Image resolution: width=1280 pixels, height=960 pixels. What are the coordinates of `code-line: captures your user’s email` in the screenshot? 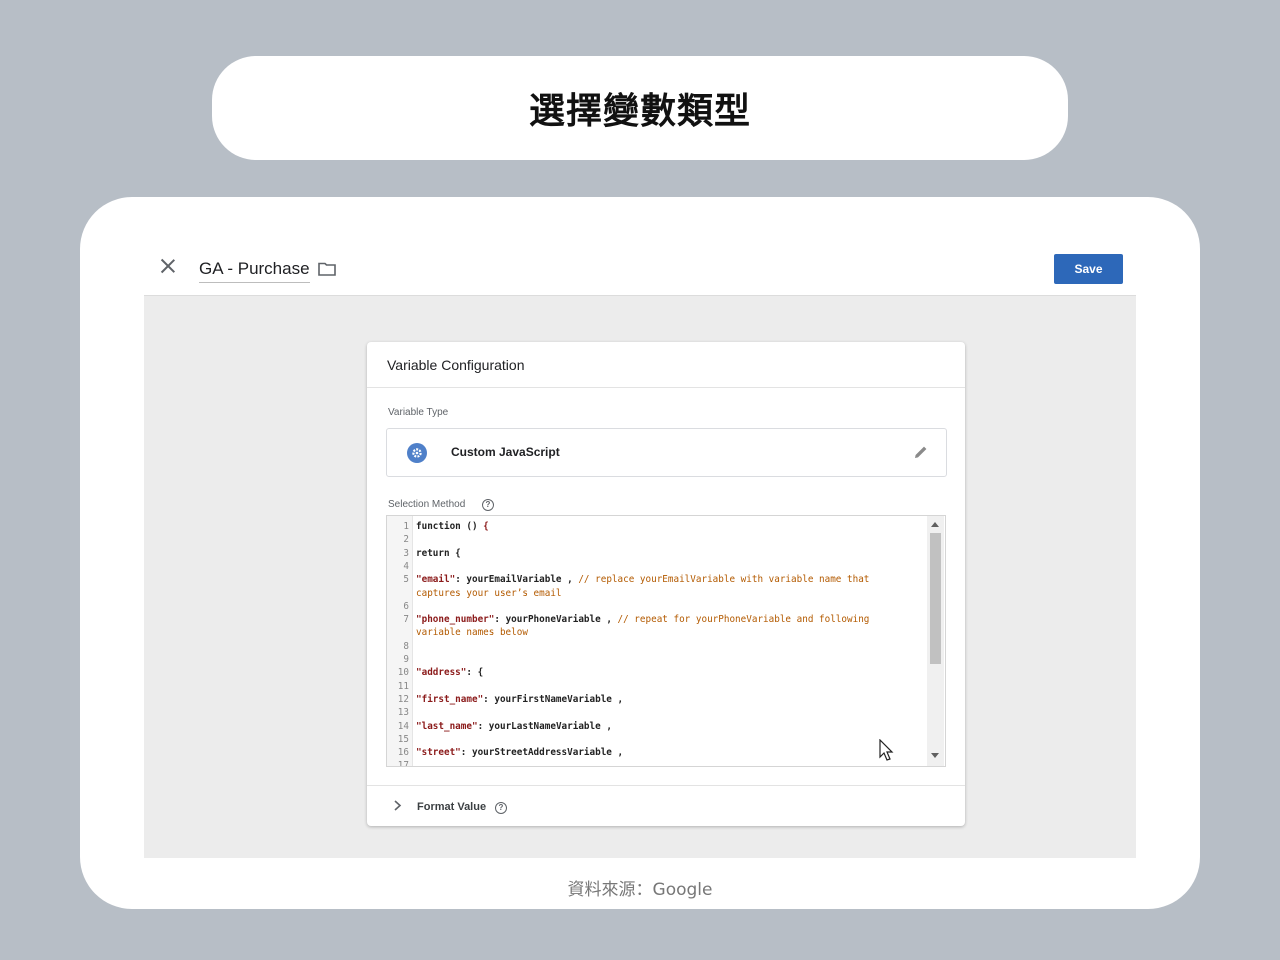 It's located at (657, 593).